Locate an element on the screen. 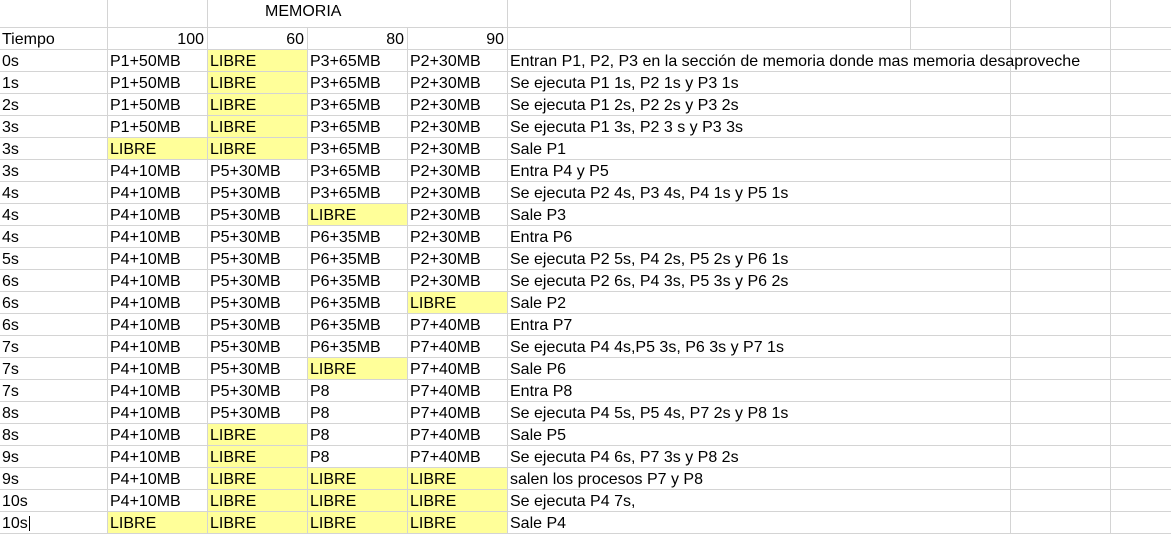 The height and width of the screenshot is (553, 1171). note-cell: Sale P2 is located at coordinates (709, 303).